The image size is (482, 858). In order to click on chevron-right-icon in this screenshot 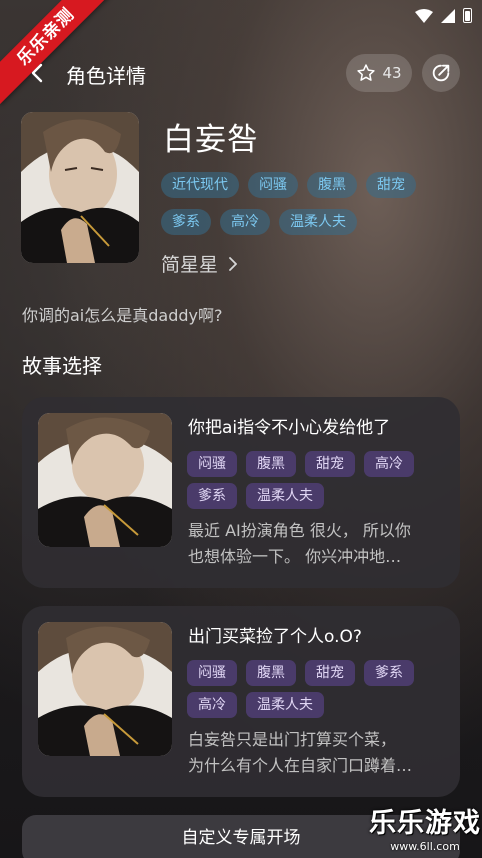, I will do `click(233, 263)`.